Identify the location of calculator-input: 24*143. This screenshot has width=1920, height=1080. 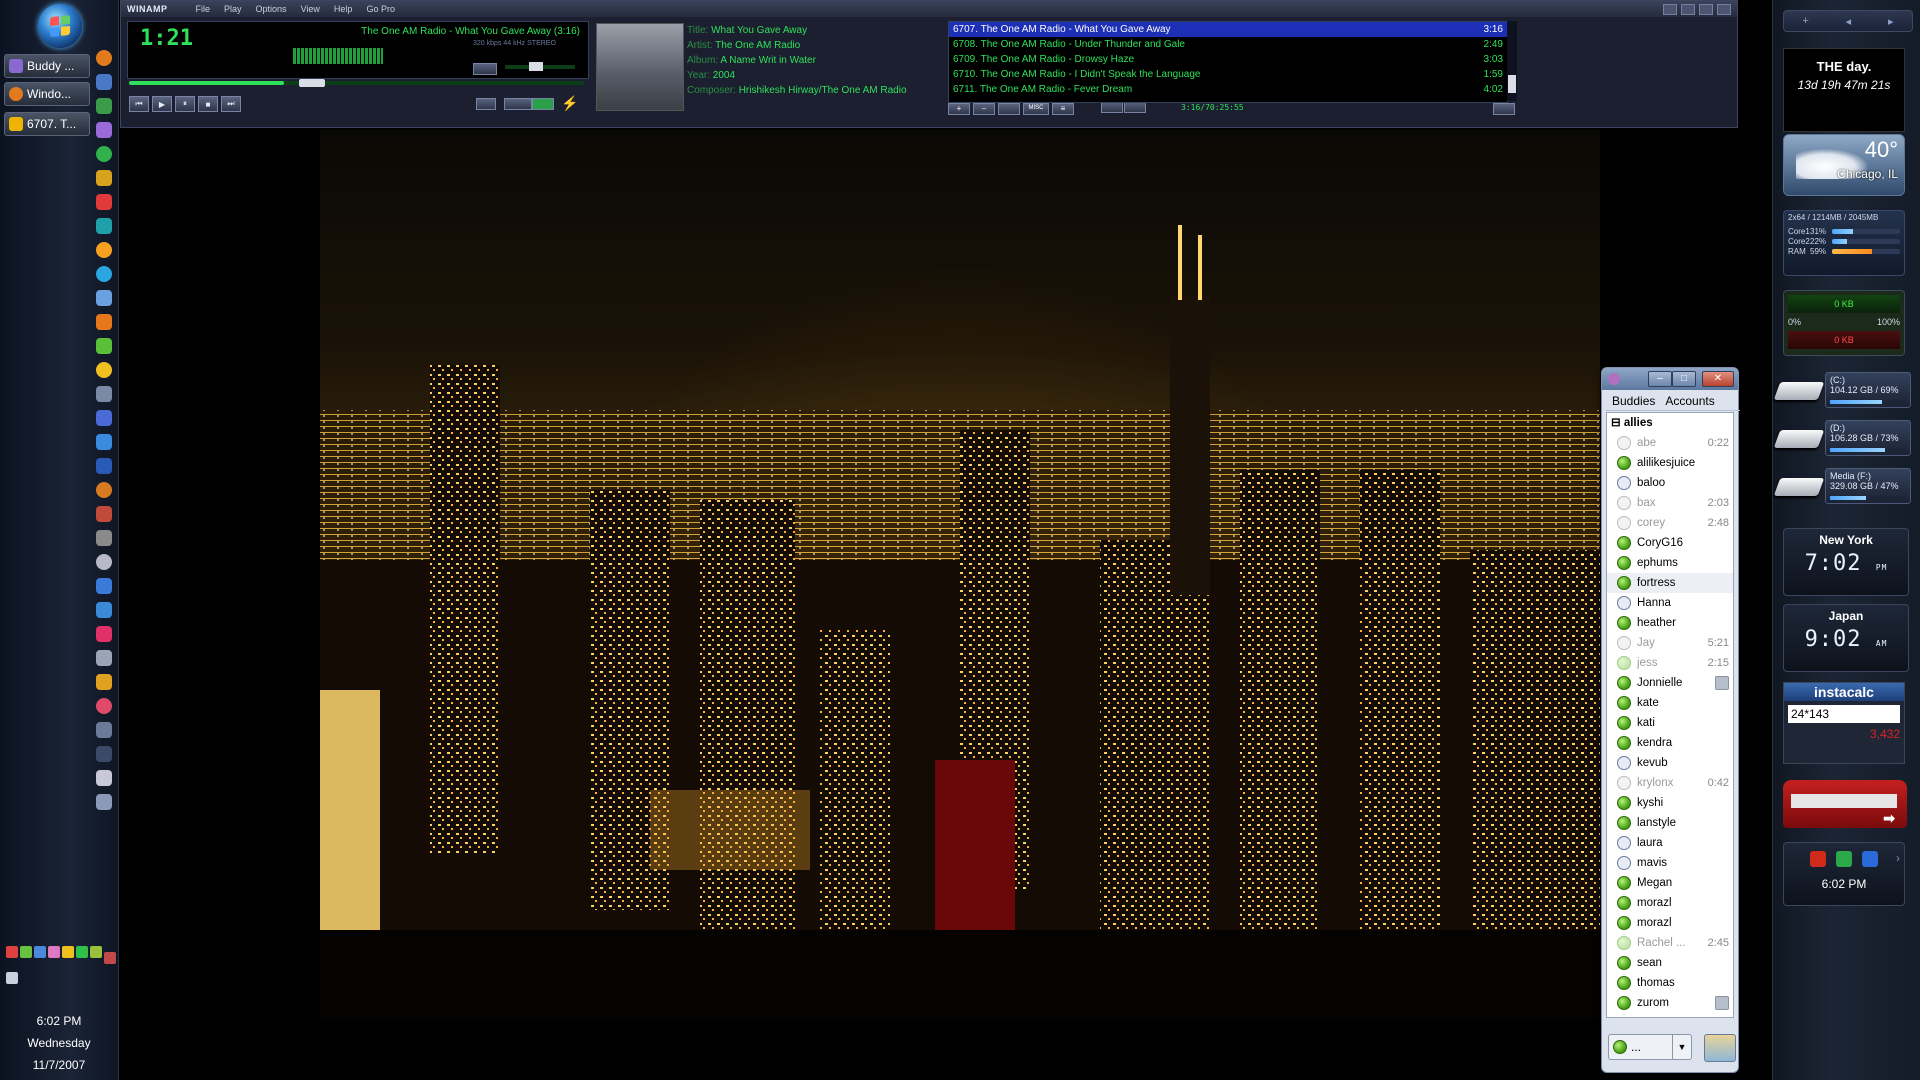
(1844, 714).